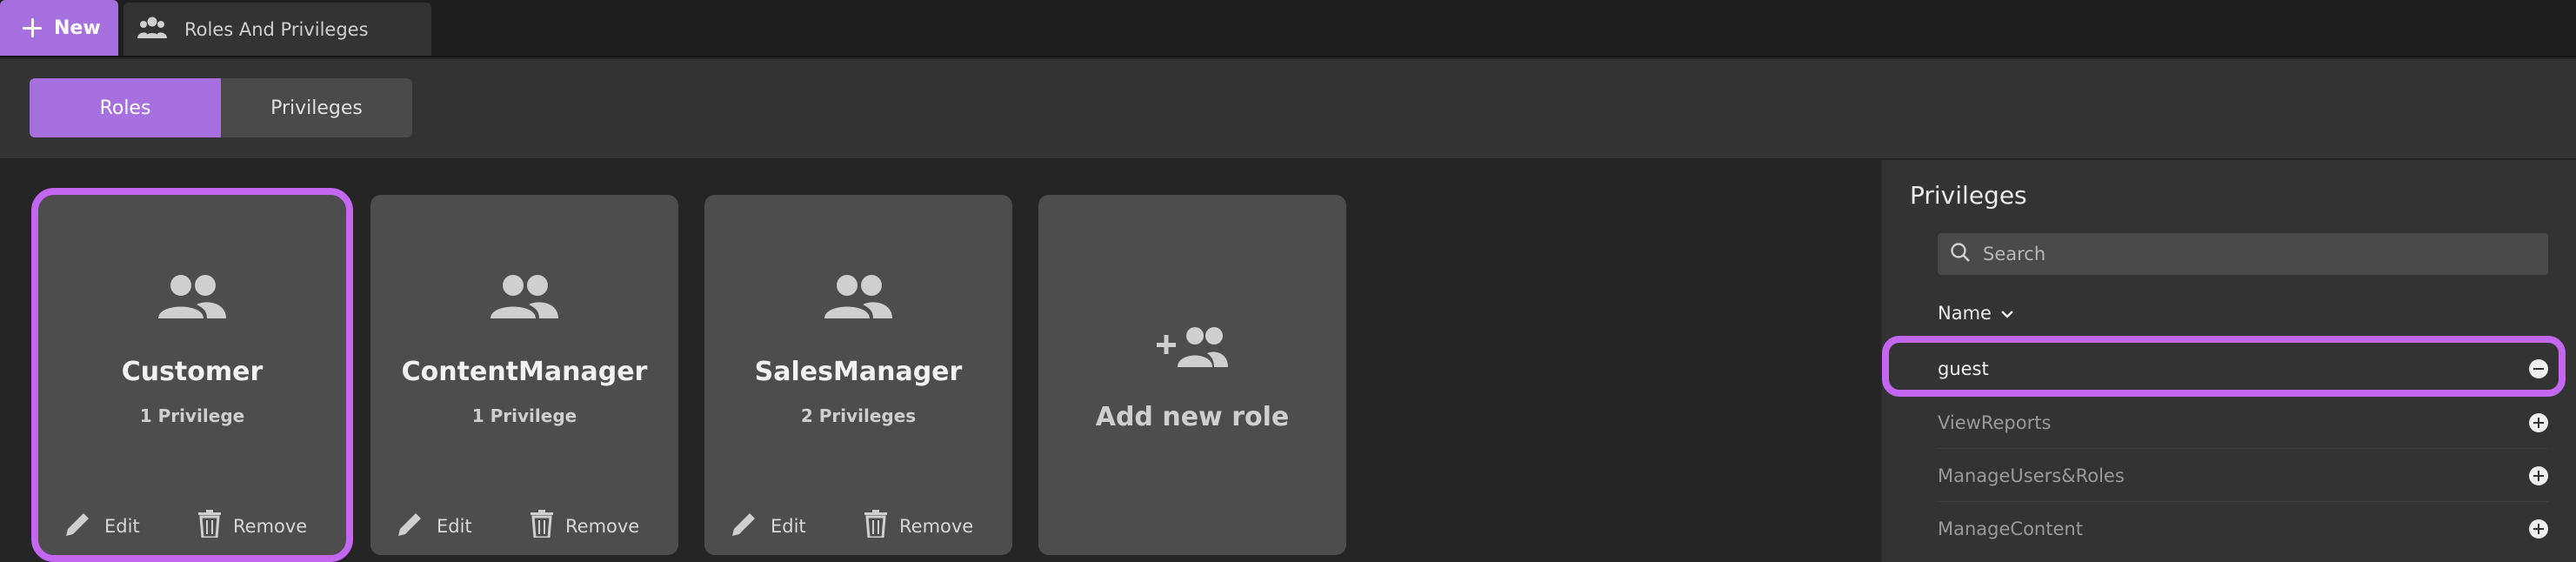 This screenshot has width=2576, height=562. I want to click on privilege-row-managecontent: ManageContent, so click(2243, 529).